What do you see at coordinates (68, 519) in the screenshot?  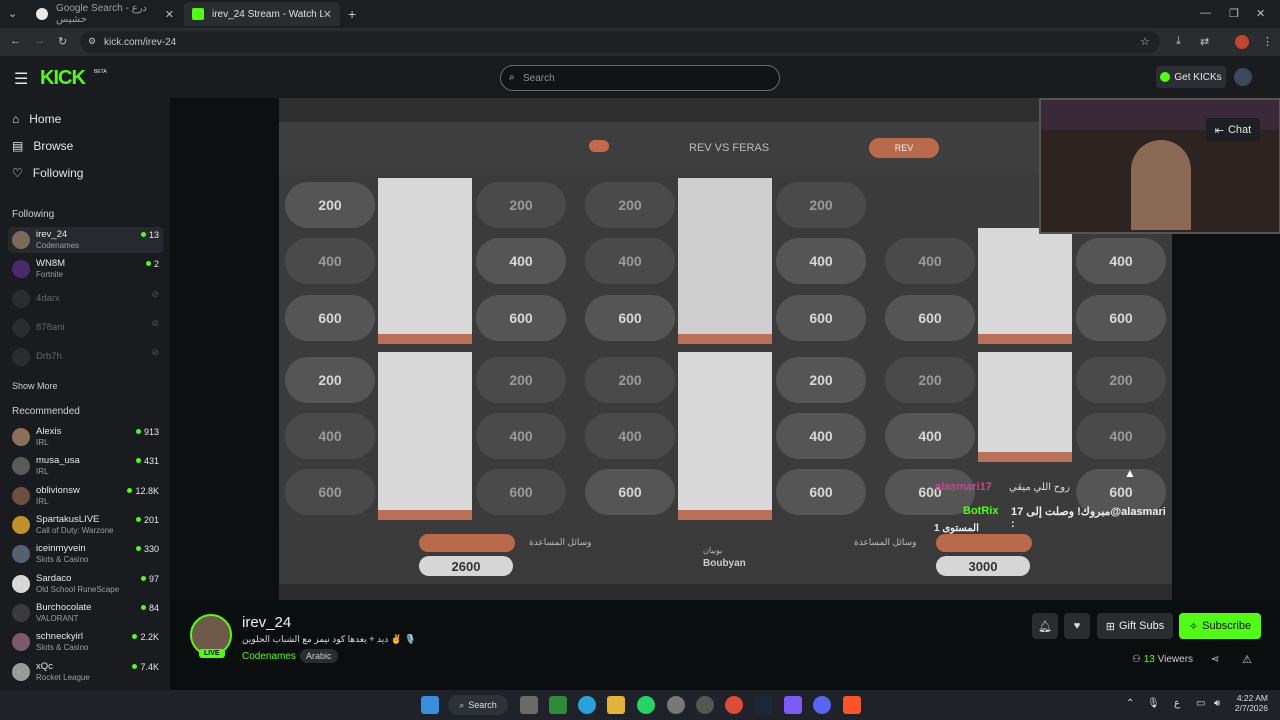 I see `channel-name: SpartakusLIVE` at bounding box center [68, 519].